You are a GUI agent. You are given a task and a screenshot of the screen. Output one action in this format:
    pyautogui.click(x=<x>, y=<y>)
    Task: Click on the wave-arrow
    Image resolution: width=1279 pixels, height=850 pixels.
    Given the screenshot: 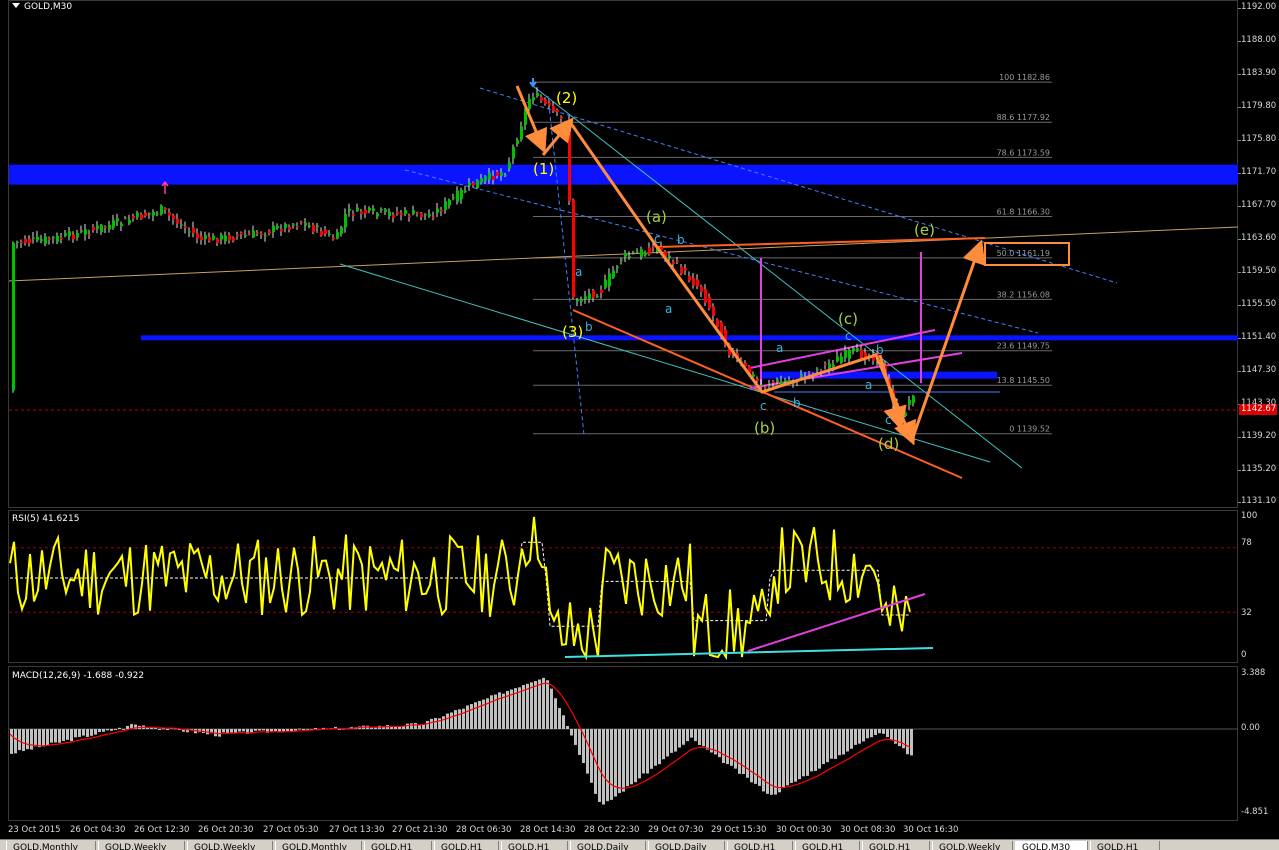 What is the action you would take?
    pyautogui.click(x=948, y=340)
    